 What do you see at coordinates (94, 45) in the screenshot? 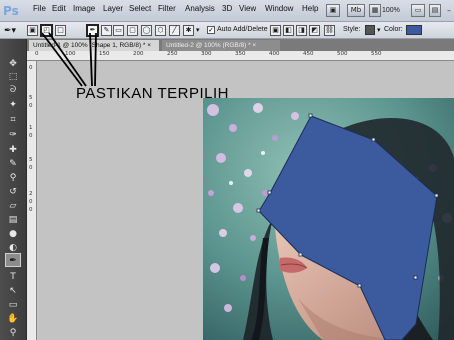
I see `tab-untitled-1: Untitled-1 @ 100% (Shape 1, RGB/8) * ×` at bounding box center [94, 45].